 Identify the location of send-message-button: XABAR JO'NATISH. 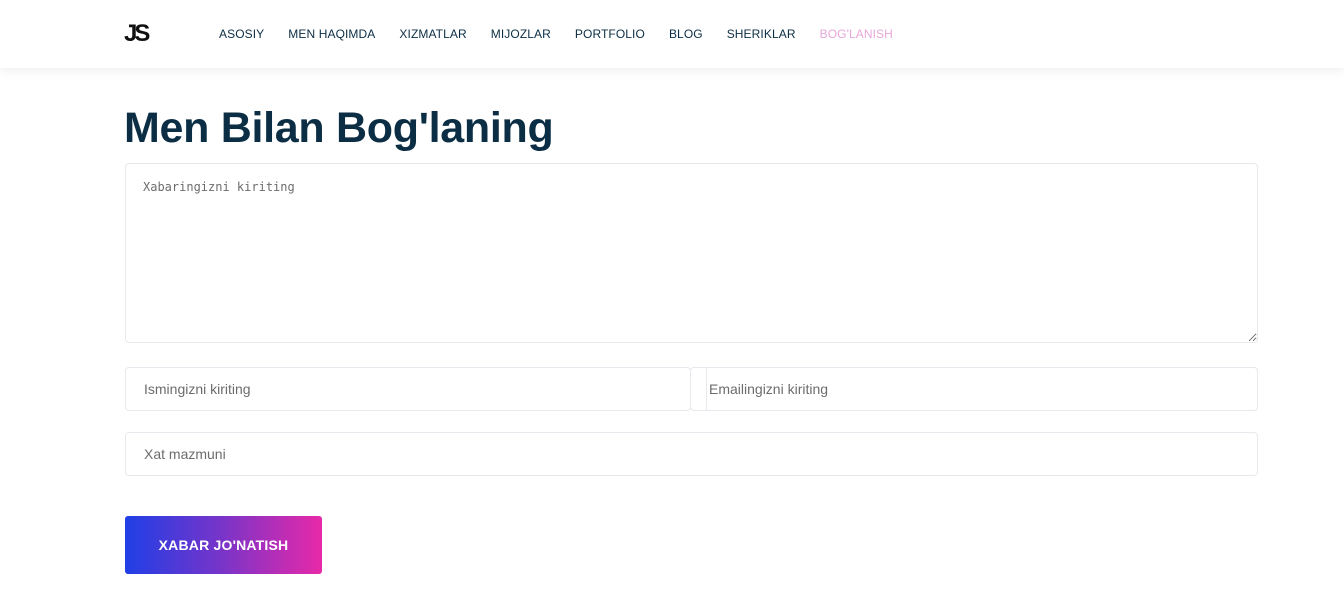
(223, 545).